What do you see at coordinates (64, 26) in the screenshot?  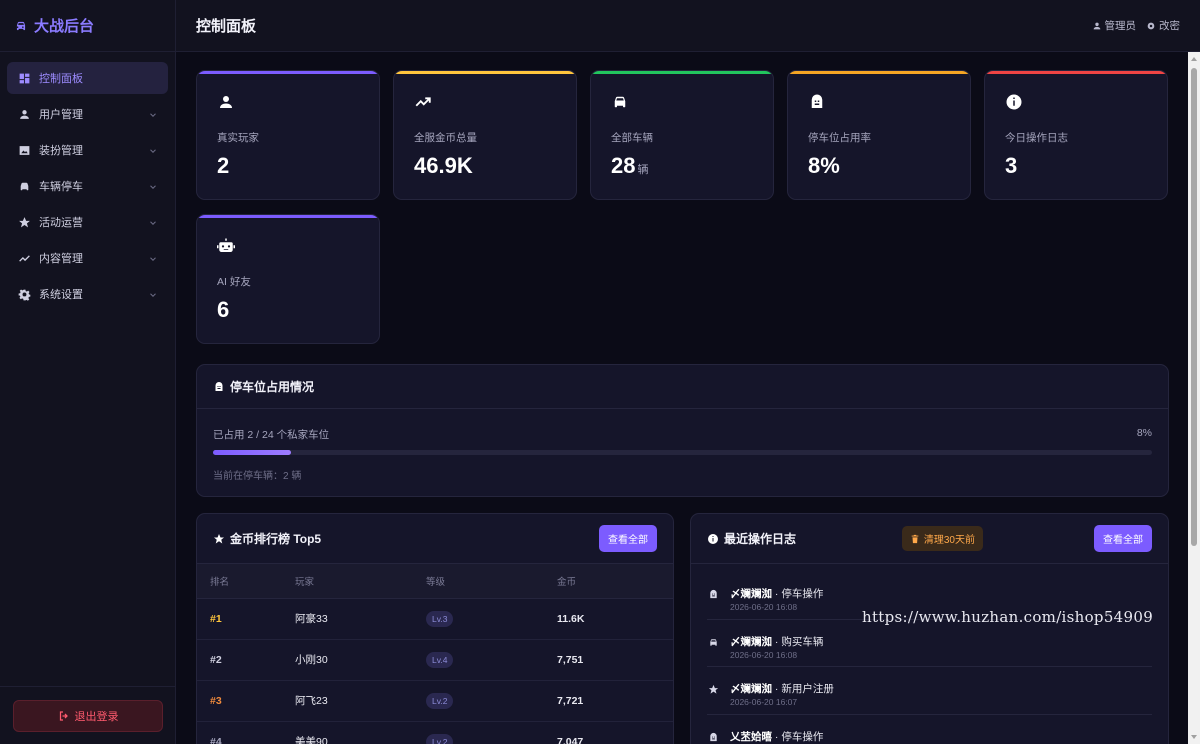 I see `brand-name: 大战后台` at bounding box center [64, 26].